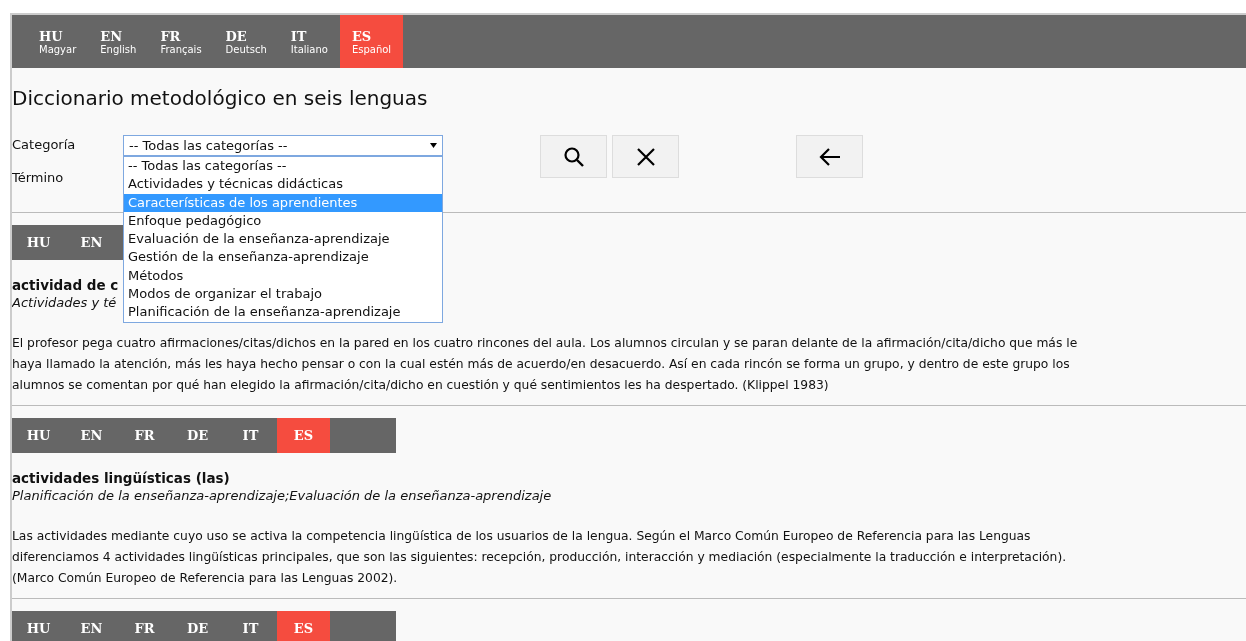 Image resolution: width=1246 pixels, height=641 pixels. I want to click on entry-definition: Las actividades mediante cuyo uso se activa la competencia lingüística de los usuarios de la lengua. Según el Marco Común Europeo de Referencia para las Lenguas diferenciamos 4 actividades lingüísticas principales, que son las siguientes: recepción, producción, interacción y mediación (especialmente la traducción e interpretación). (Marco Común Europeo de Referencia para las Lenguas 2002)., so click(539, 557).